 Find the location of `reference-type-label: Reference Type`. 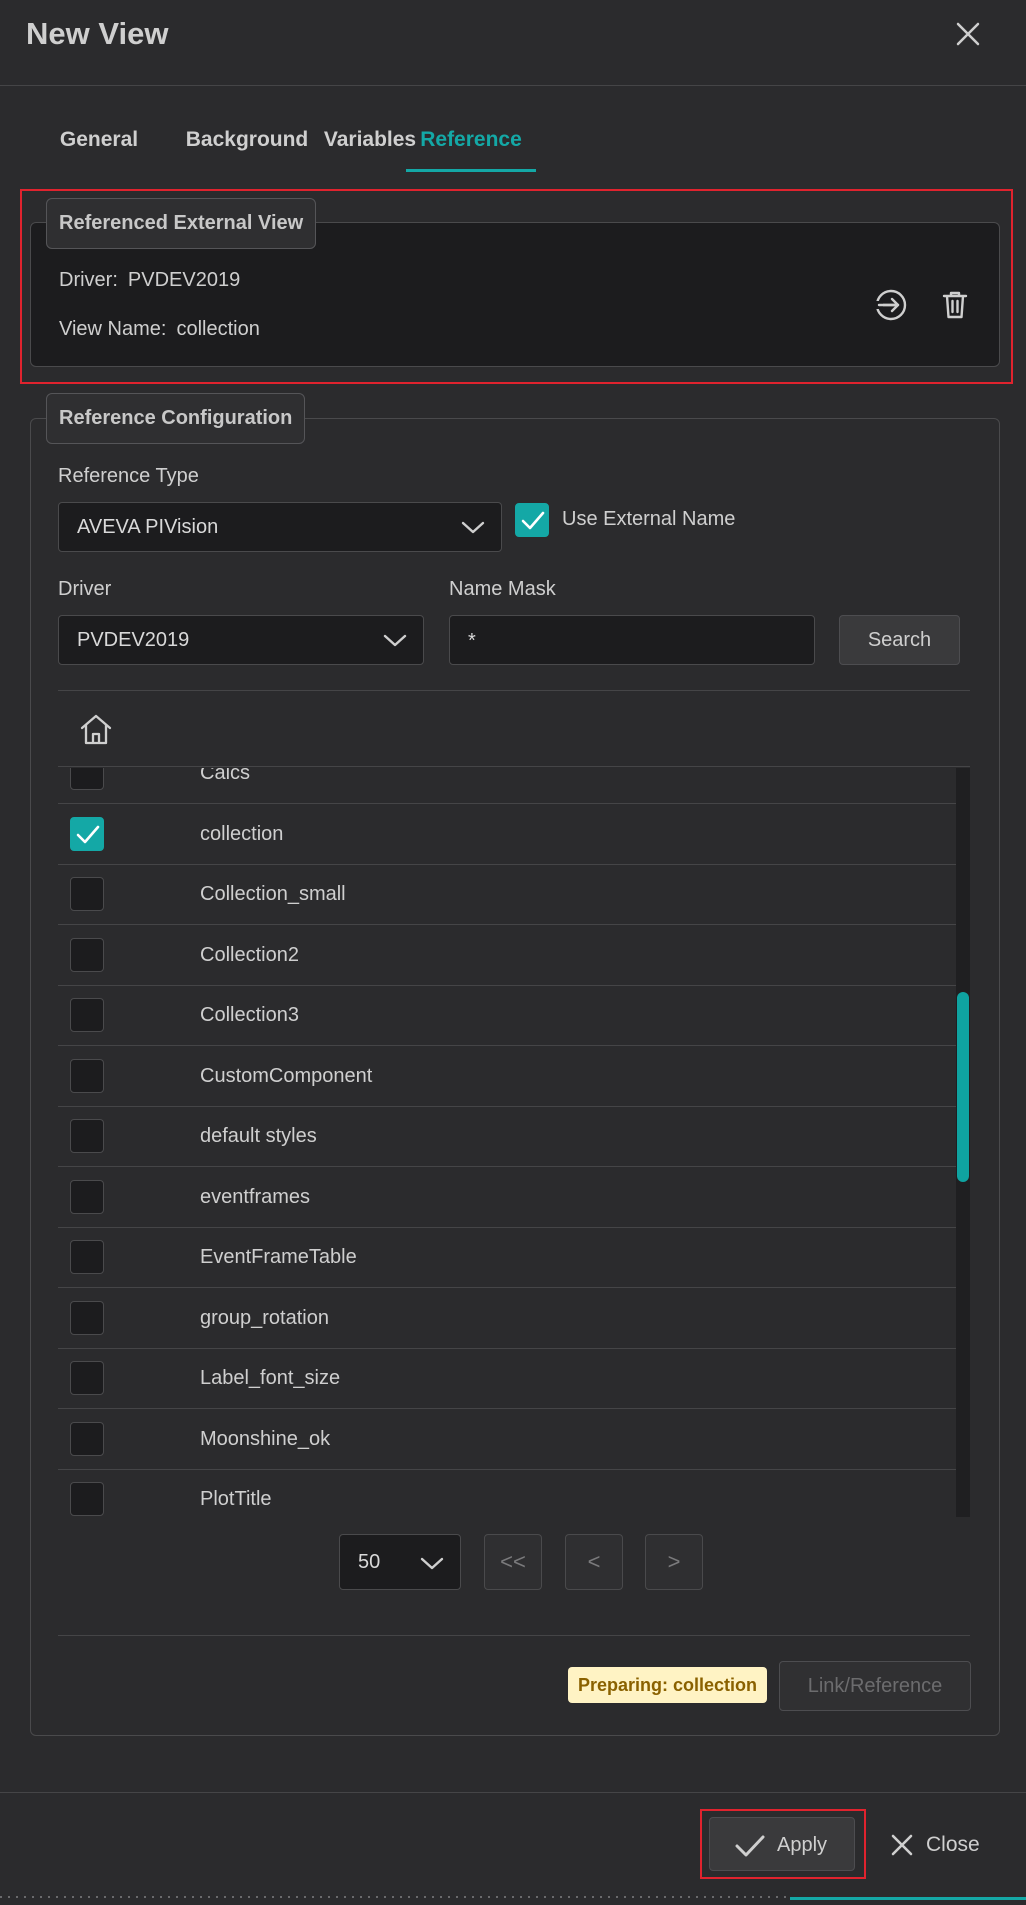

reference-type-label: Reference Type is located at coordinates (128, 476).